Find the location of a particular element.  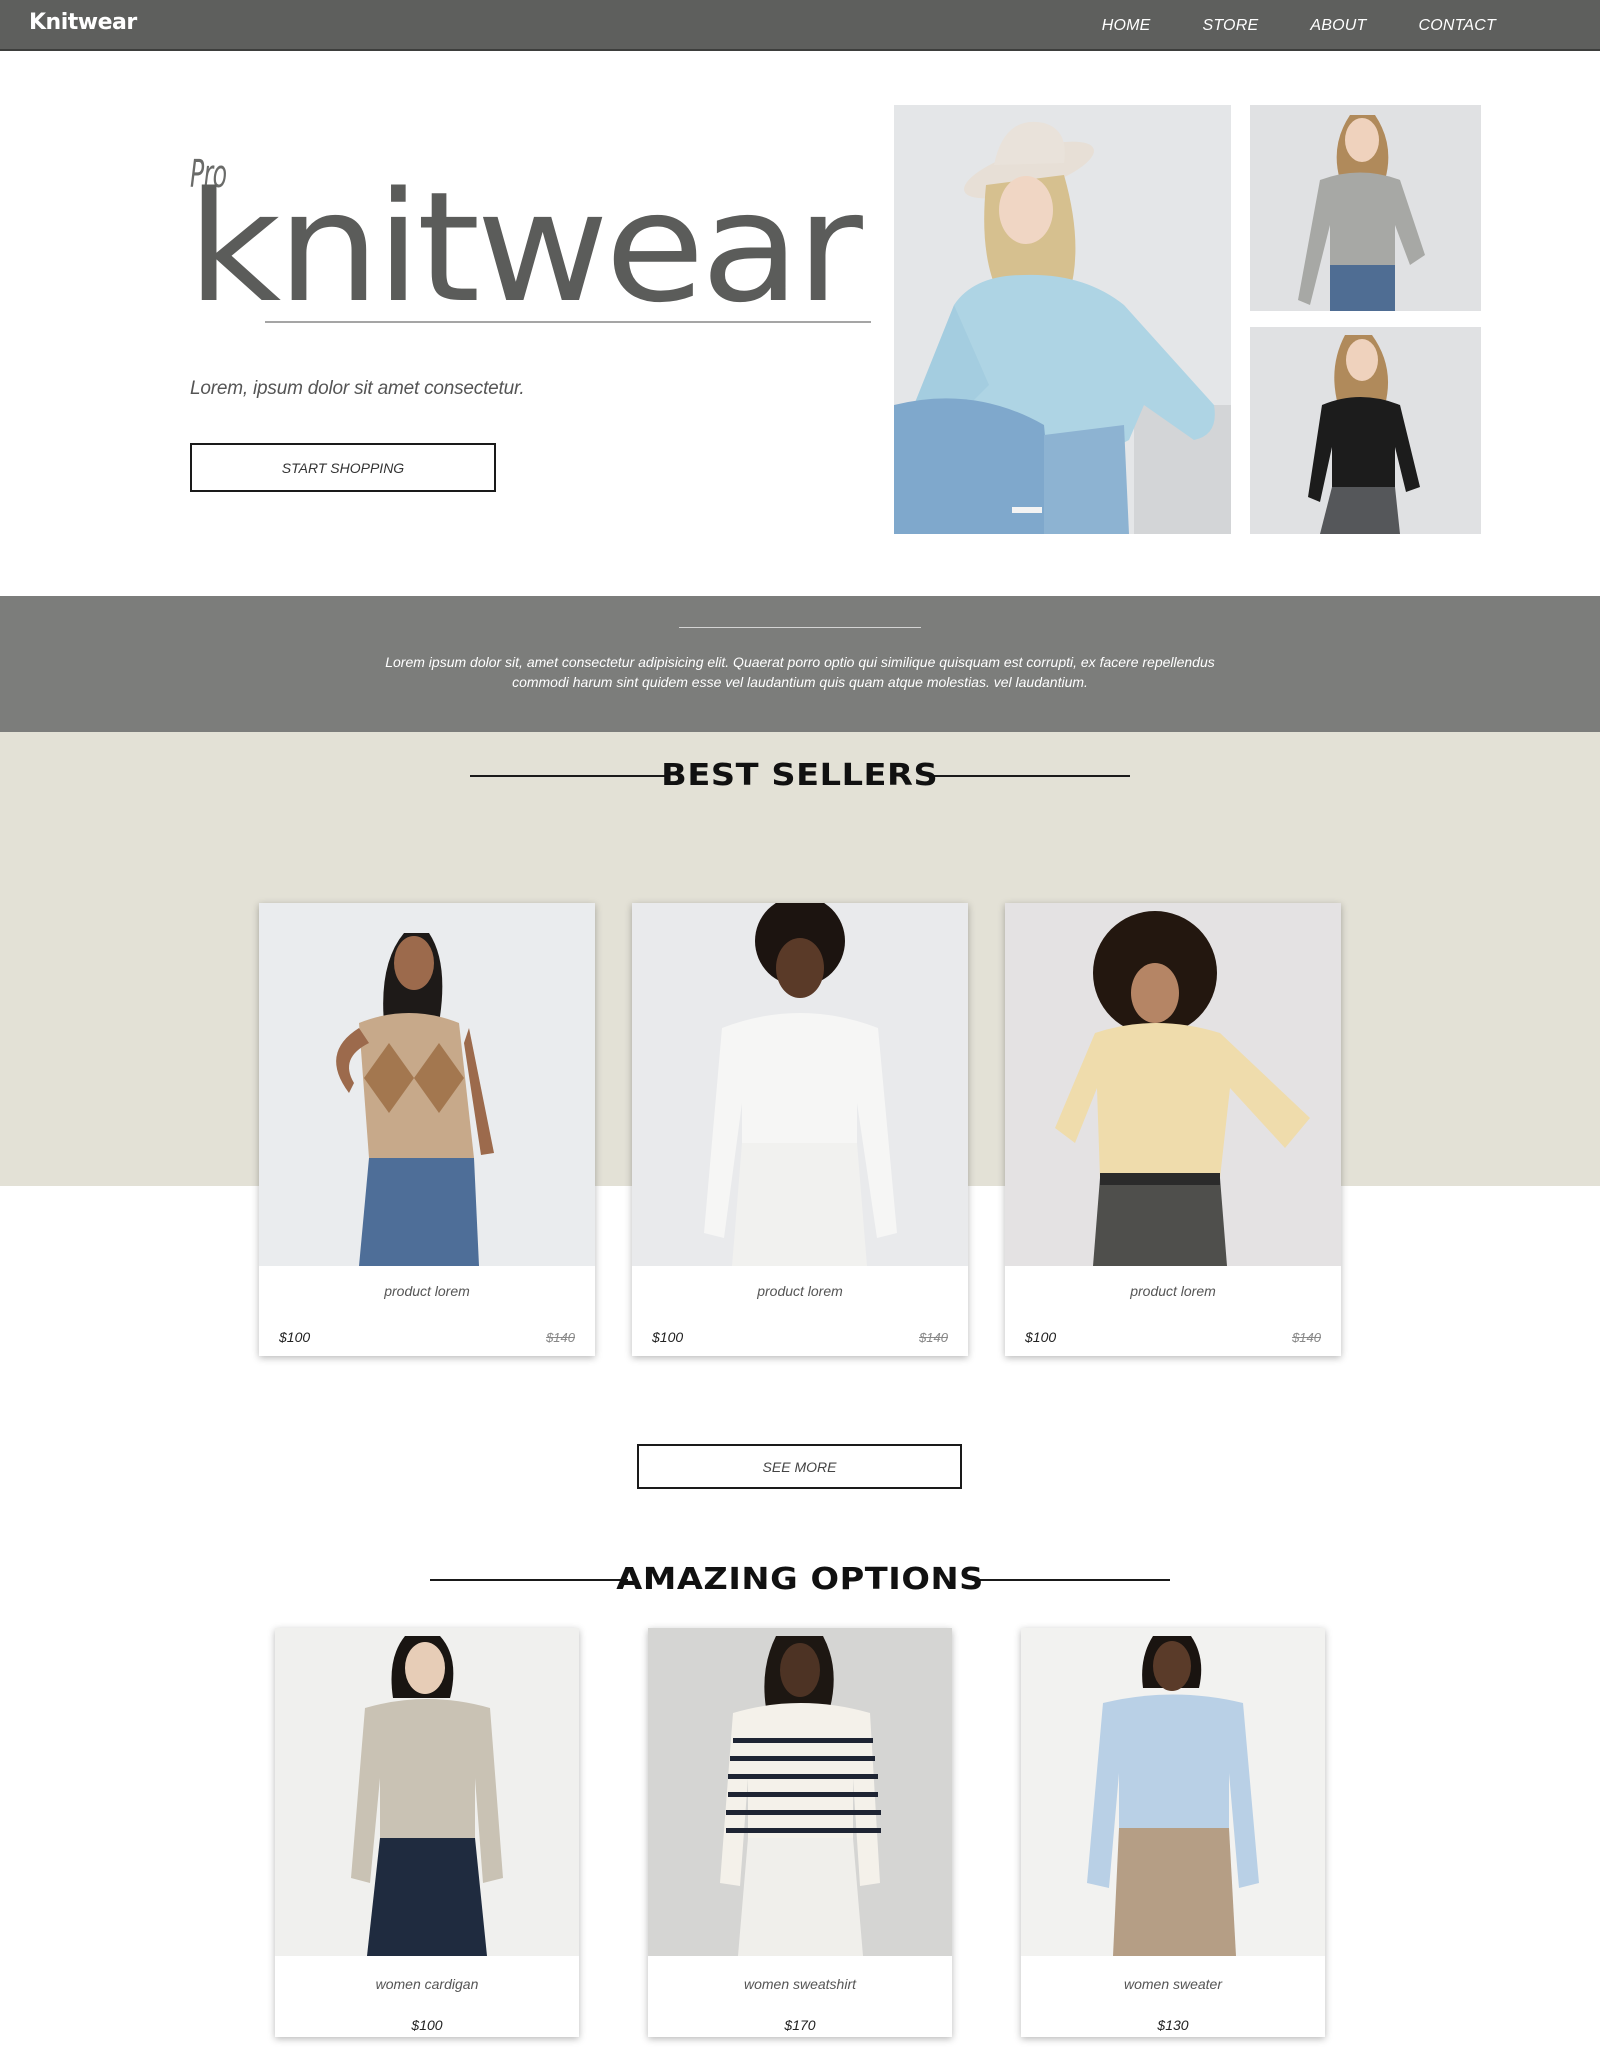

hero-image-bottom is located at coordinates (1365, 430).